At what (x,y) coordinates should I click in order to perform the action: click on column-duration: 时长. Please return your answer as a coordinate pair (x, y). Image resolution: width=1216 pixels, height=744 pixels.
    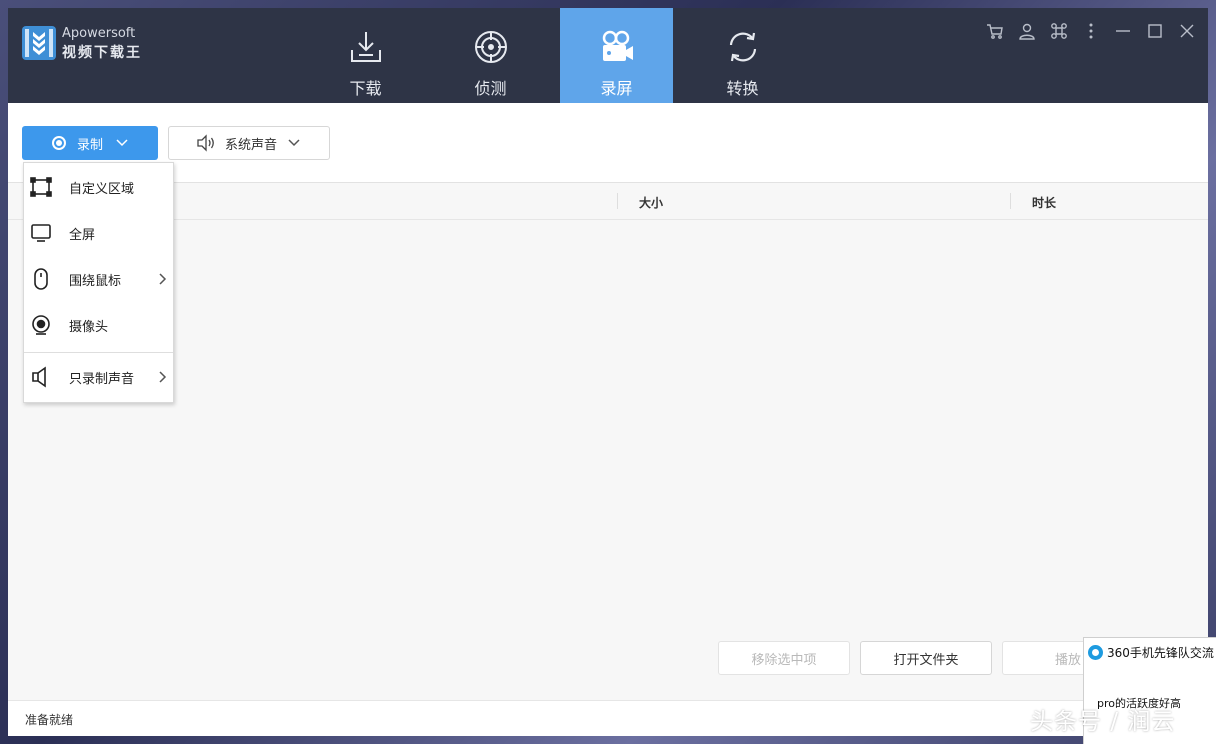
    Looking at the image, I should click on (1044, 202).